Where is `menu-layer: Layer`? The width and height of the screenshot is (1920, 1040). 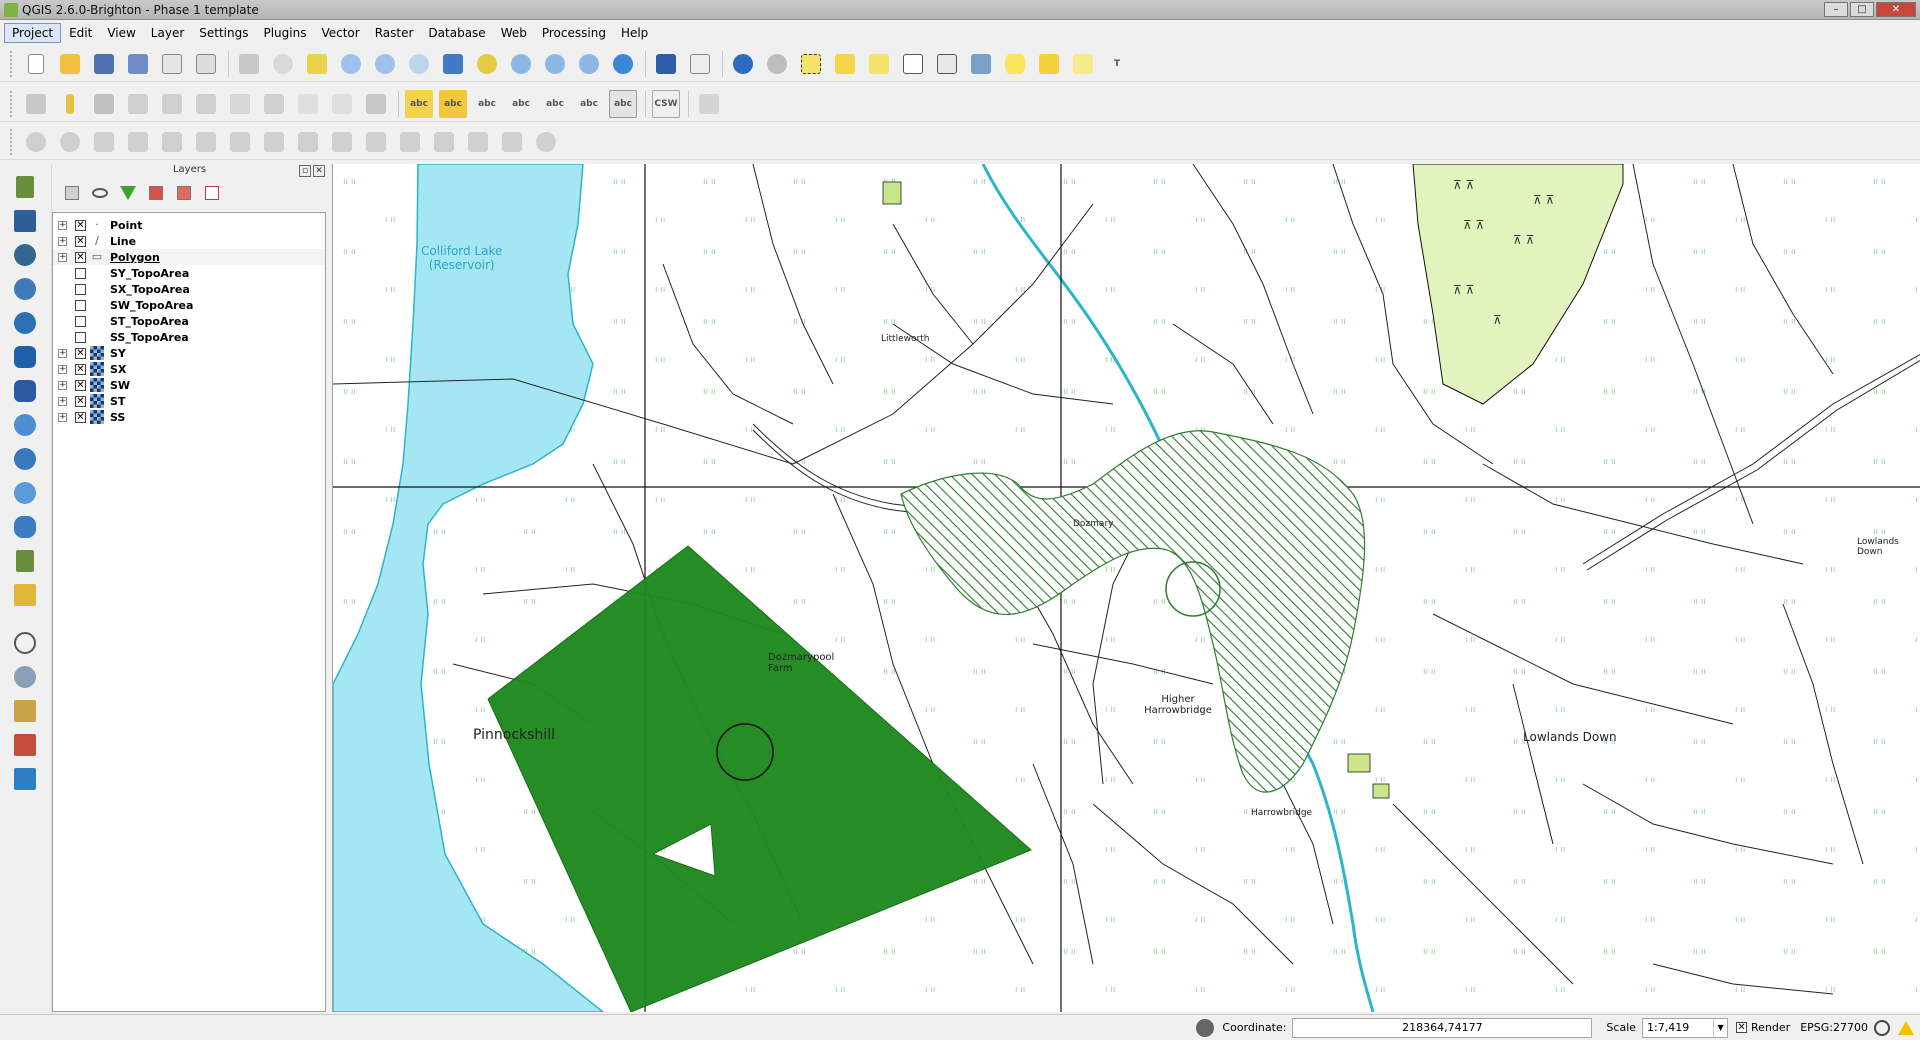 menu-layer: Layer is located at coordinates (167, 33).